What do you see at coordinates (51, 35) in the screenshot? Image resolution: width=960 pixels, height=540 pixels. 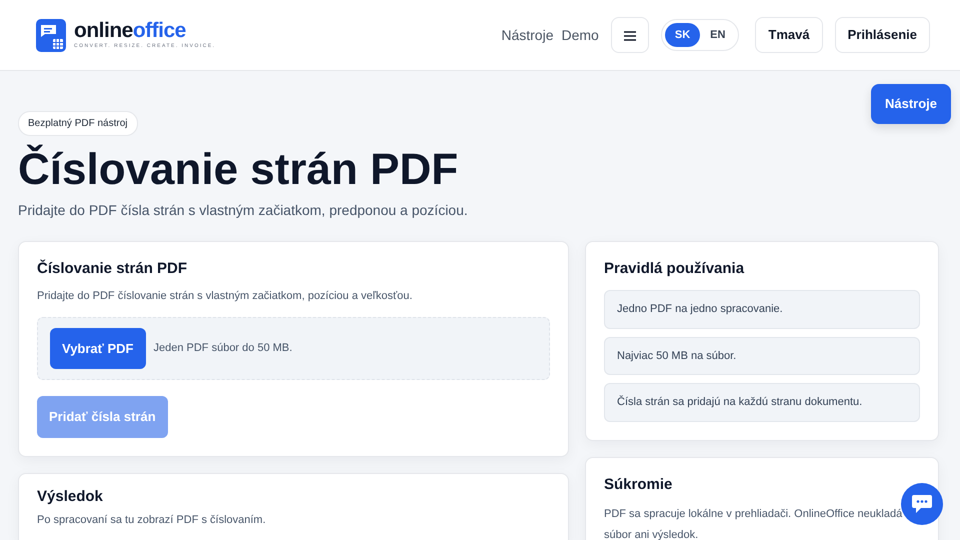 I see `logo-icon` at bounding box center [51, 35].